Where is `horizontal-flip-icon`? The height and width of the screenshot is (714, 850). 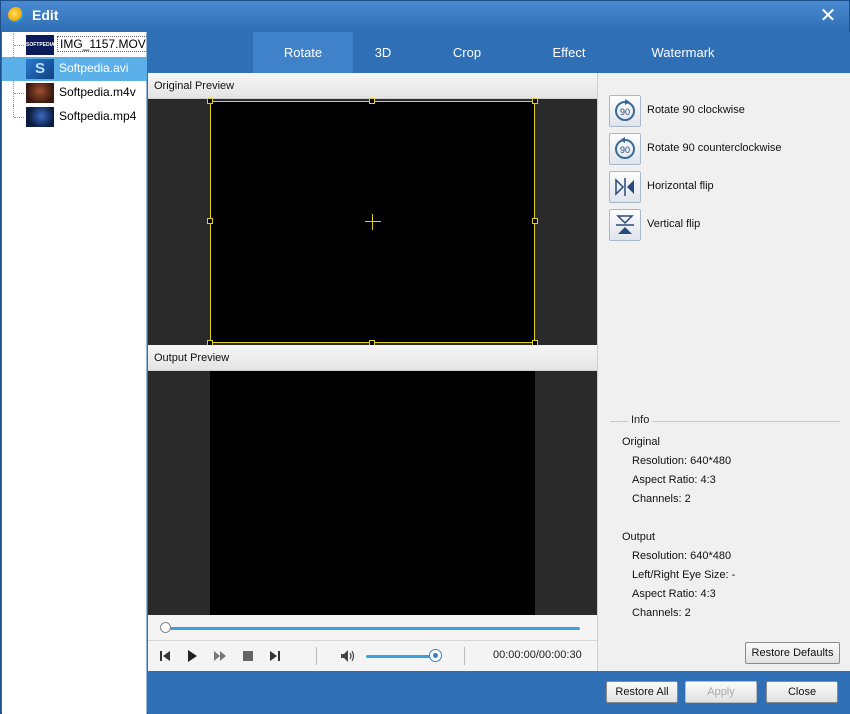
horizontal-flip-icon is located at coordinates (625, 187).